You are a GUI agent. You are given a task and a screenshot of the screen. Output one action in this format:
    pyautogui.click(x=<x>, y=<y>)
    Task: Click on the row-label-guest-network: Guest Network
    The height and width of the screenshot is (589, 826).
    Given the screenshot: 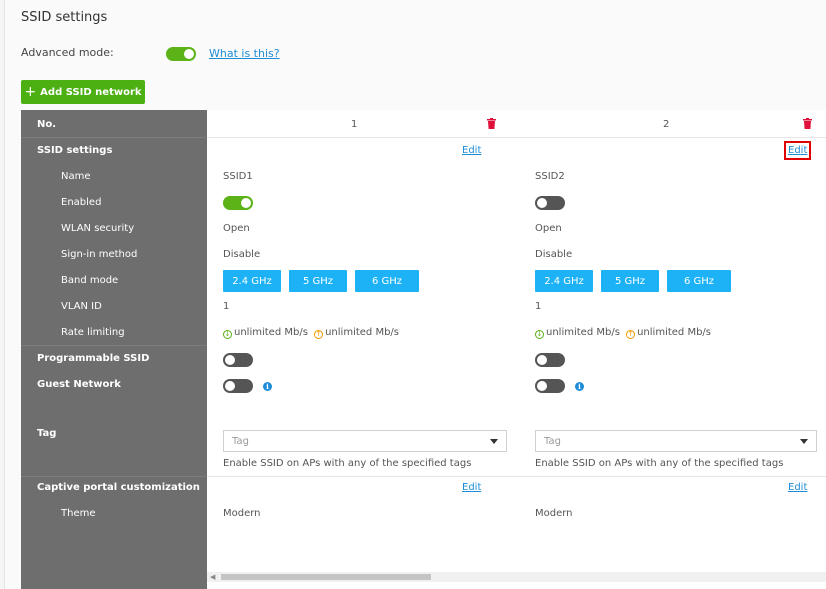 What is the action you would take?
    pyautogui.click(x=79, y=384)
    